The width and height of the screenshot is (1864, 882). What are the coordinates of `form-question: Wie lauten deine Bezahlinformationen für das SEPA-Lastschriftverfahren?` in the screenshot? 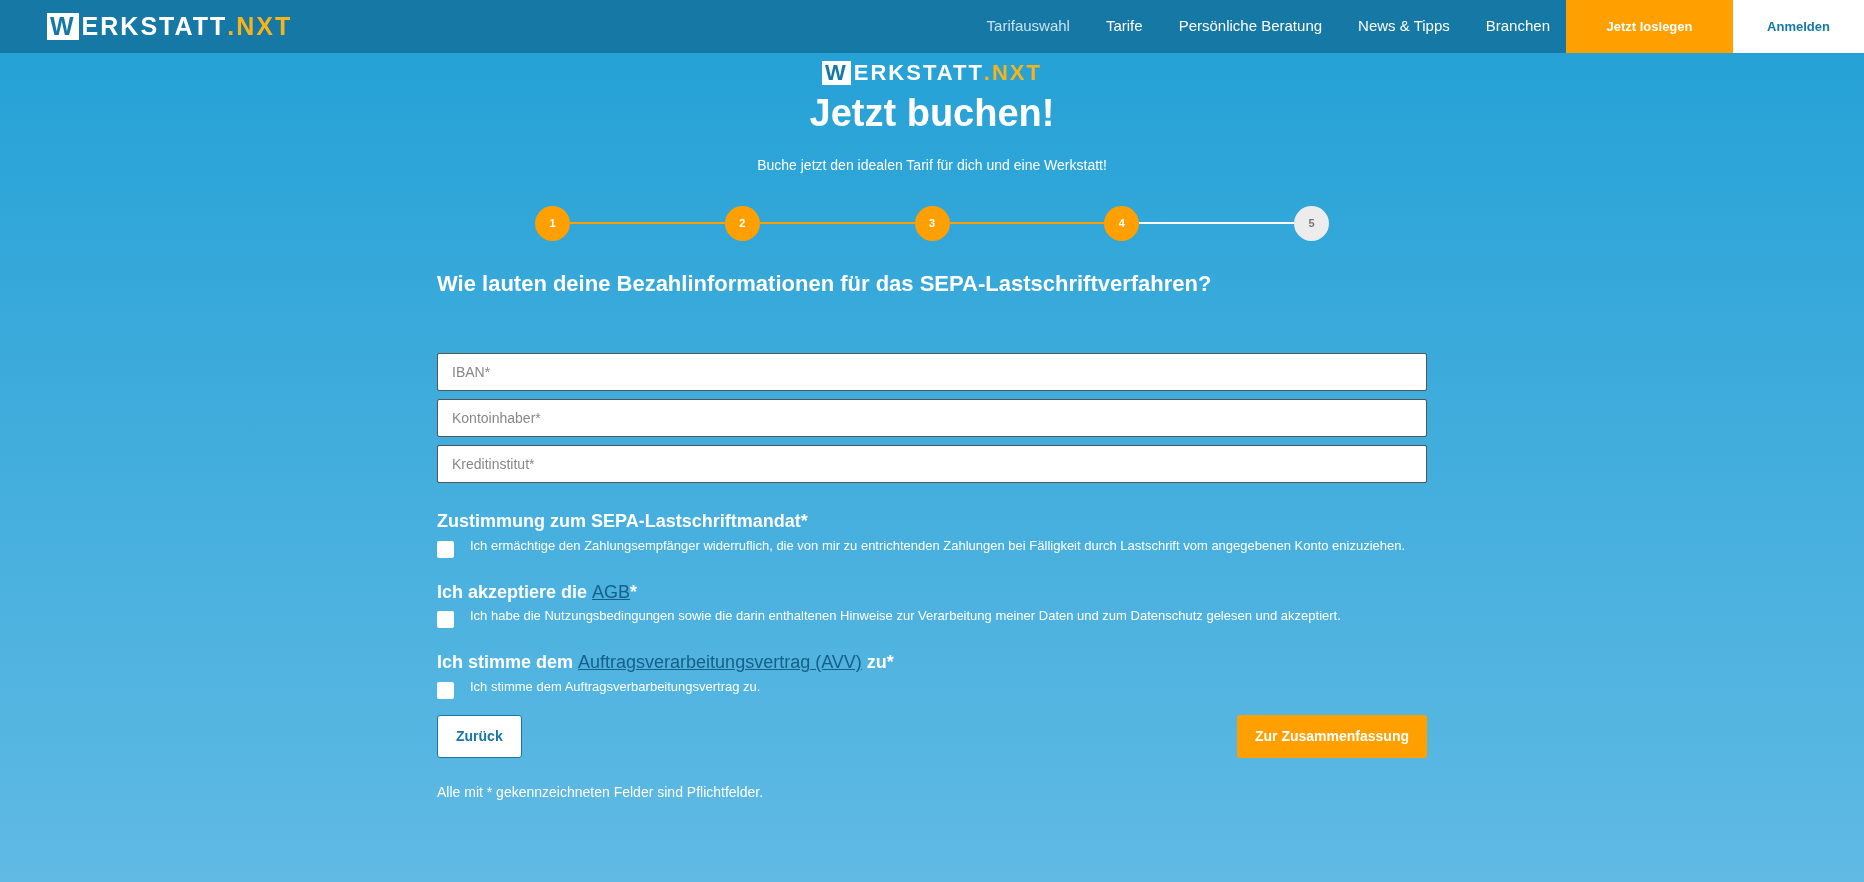 It's located at (825, 283).